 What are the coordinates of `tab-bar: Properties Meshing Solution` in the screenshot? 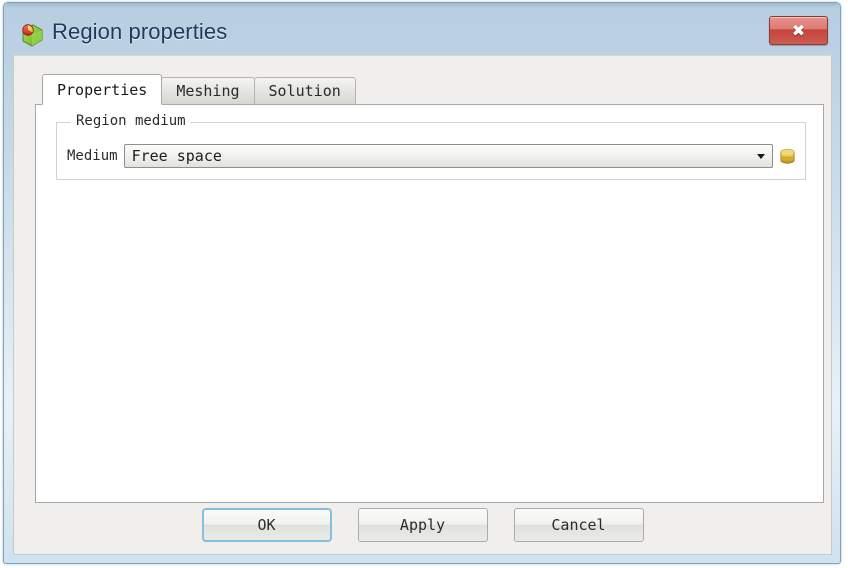 It's located at (199, 89).